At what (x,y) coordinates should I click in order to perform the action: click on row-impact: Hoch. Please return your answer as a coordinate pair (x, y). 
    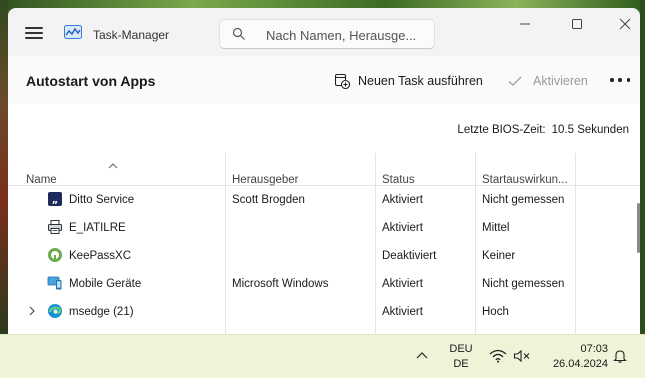
    Looking at the image, I should click on (495, 312).